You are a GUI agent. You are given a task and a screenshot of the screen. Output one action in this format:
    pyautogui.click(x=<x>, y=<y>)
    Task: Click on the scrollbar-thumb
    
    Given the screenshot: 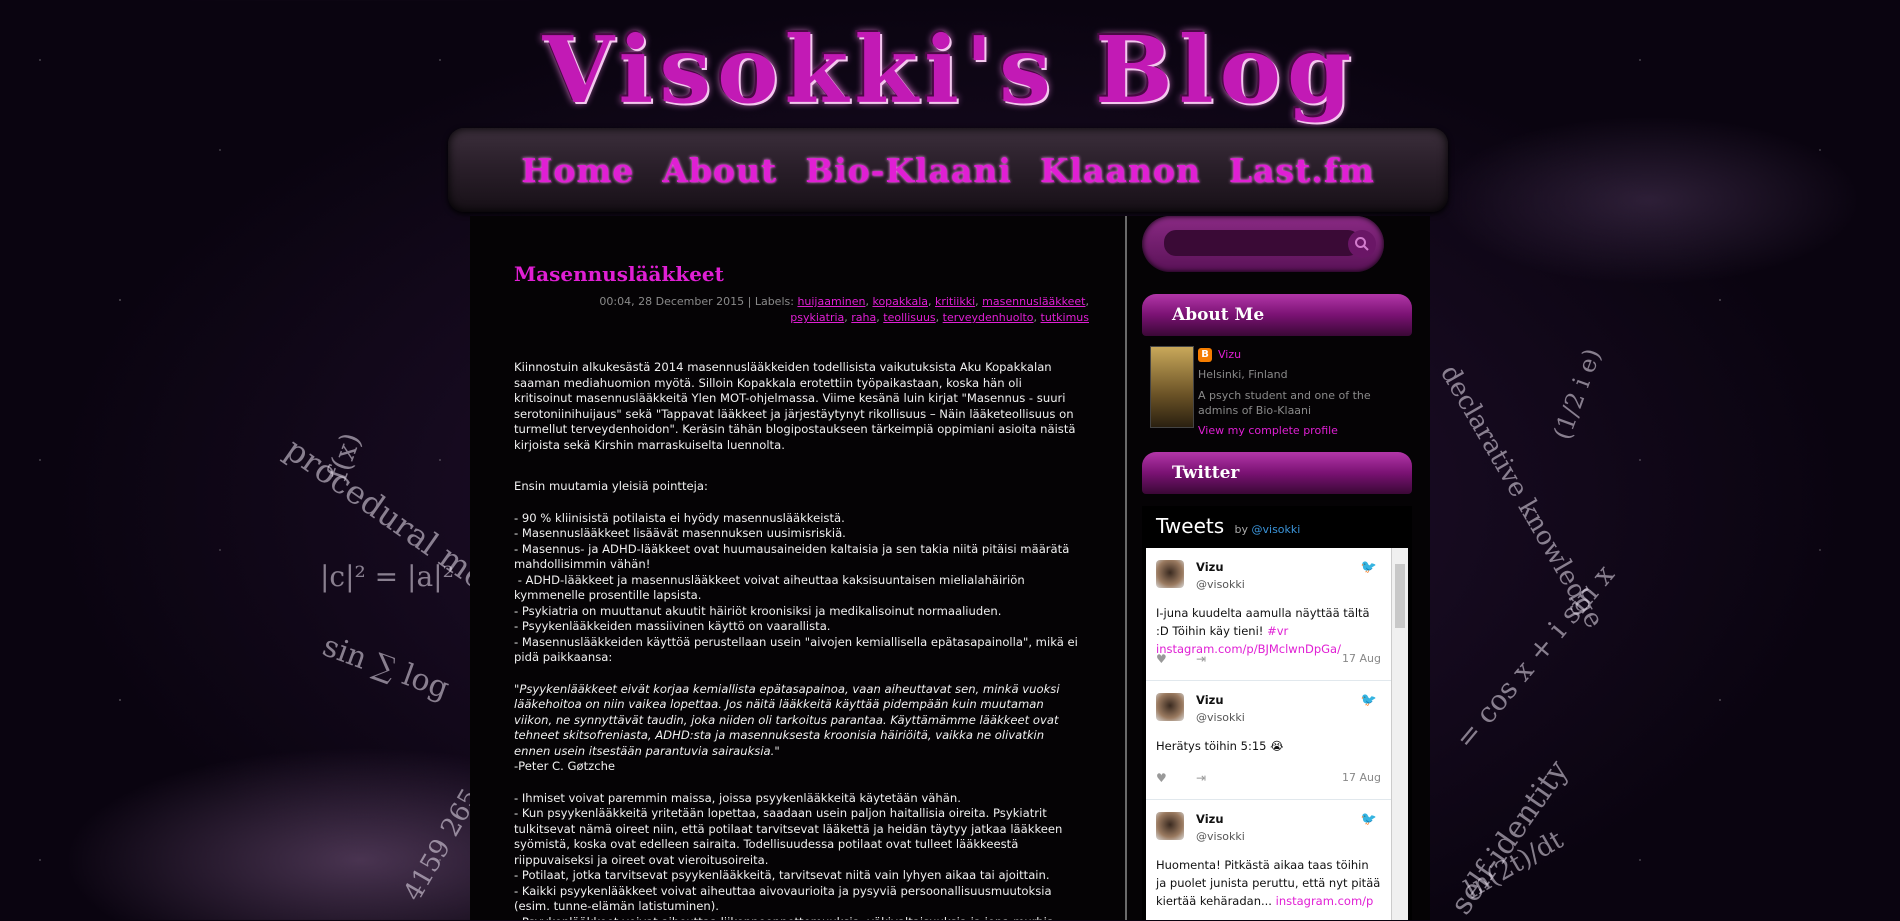 What is the action you would take?
    pyautogui.click(x=1400, y=596)
    